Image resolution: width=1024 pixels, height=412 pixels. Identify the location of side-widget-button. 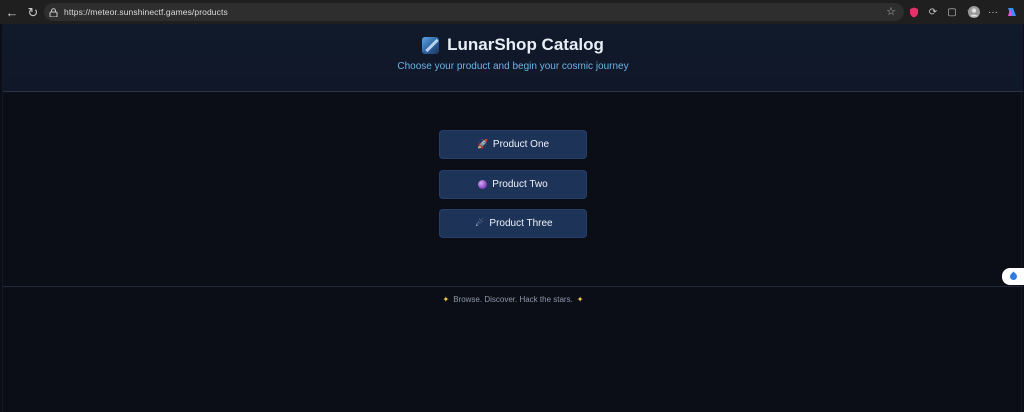
(1013, 276).